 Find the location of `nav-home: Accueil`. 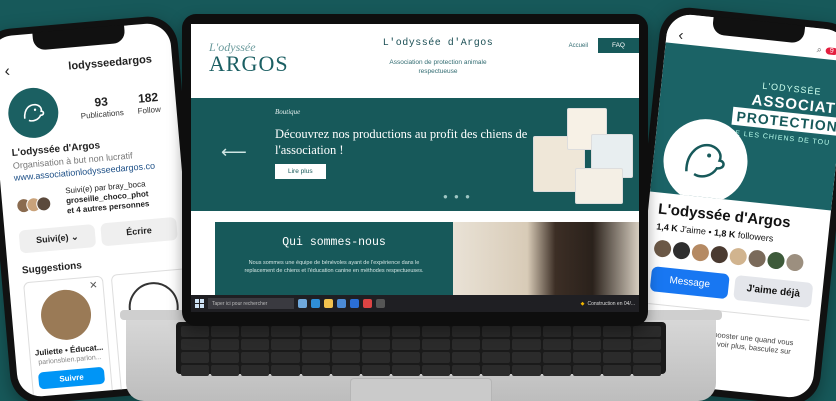

nav-home: Accueil is located at coordinates (578, 46).